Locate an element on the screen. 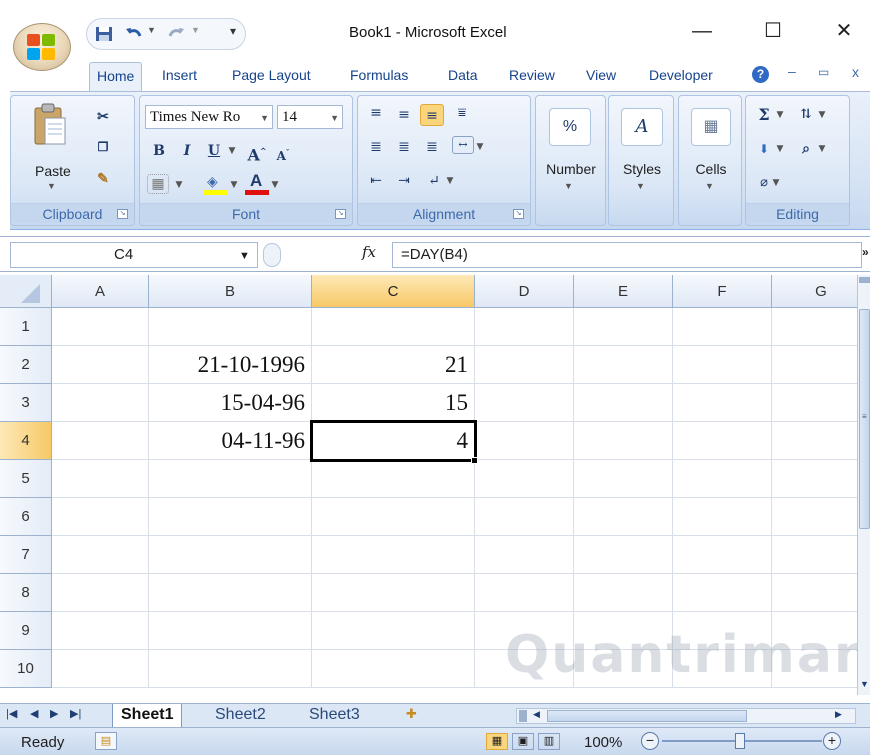  horizontal-scrollbar: ◀ ▶ is located at coordinates (686, 716).